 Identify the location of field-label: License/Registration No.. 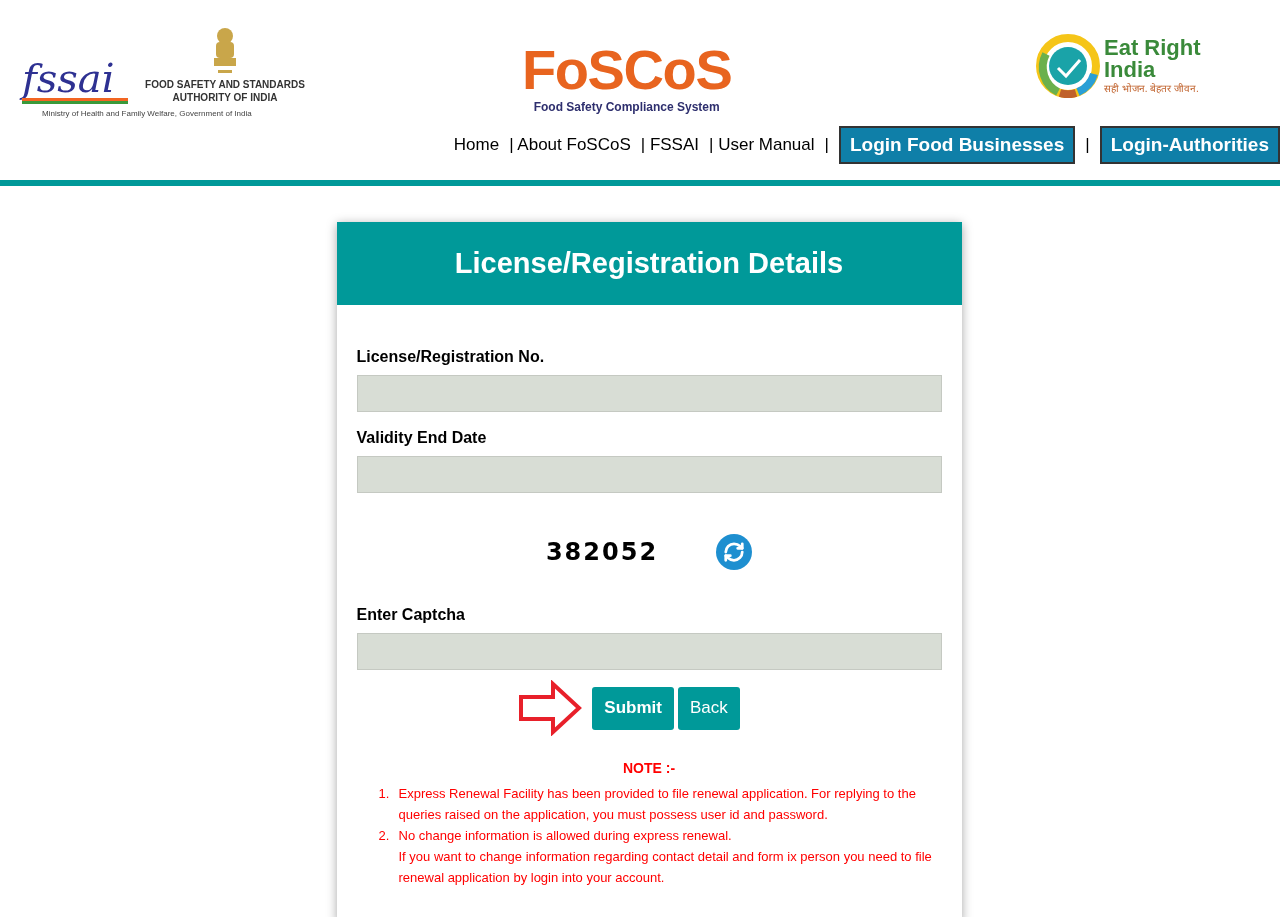
(451, 357).